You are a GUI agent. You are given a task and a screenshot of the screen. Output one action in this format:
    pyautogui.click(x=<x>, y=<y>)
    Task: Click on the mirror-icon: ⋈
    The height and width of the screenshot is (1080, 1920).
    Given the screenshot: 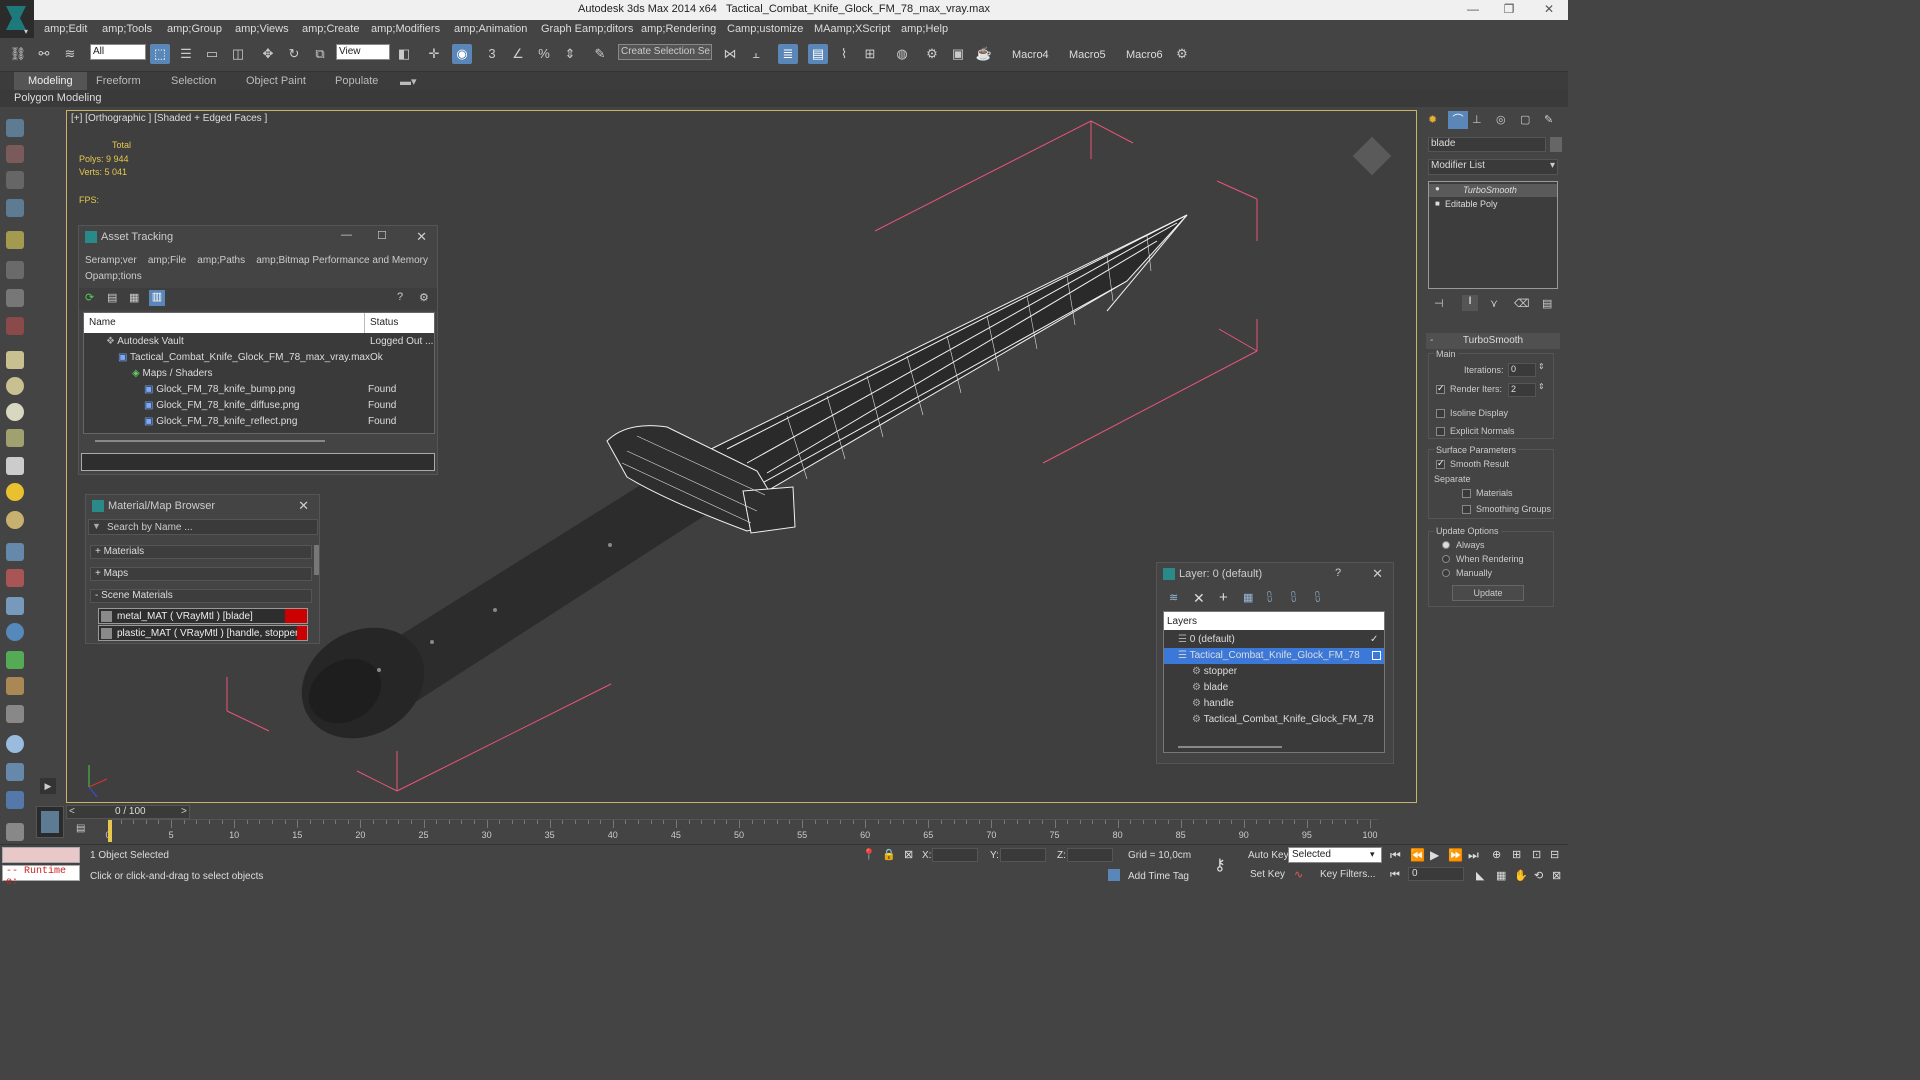 What is the action you would take?
    pyautogui.click(x=730, y=54)
    